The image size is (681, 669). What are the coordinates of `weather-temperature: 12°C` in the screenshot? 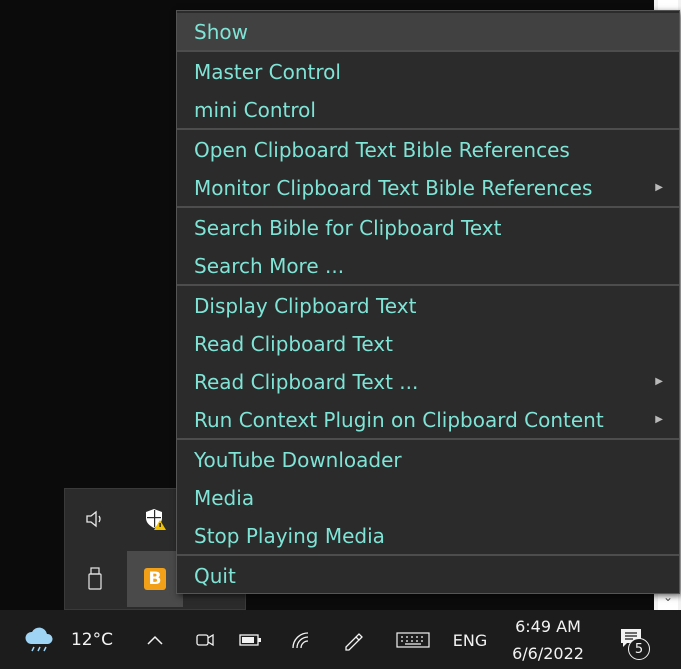 It's located at (92, 640).